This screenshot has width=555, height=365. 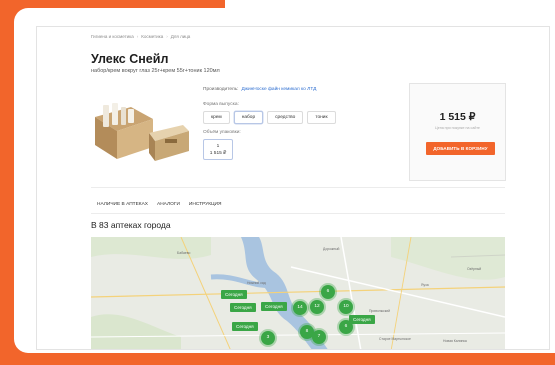 I want to click on product-tabs: НАЛИЧИЕ В АПТЕКАХ АНАЛОГИ ИНСТРУКЦИЯ, so click(x=159, y=204).